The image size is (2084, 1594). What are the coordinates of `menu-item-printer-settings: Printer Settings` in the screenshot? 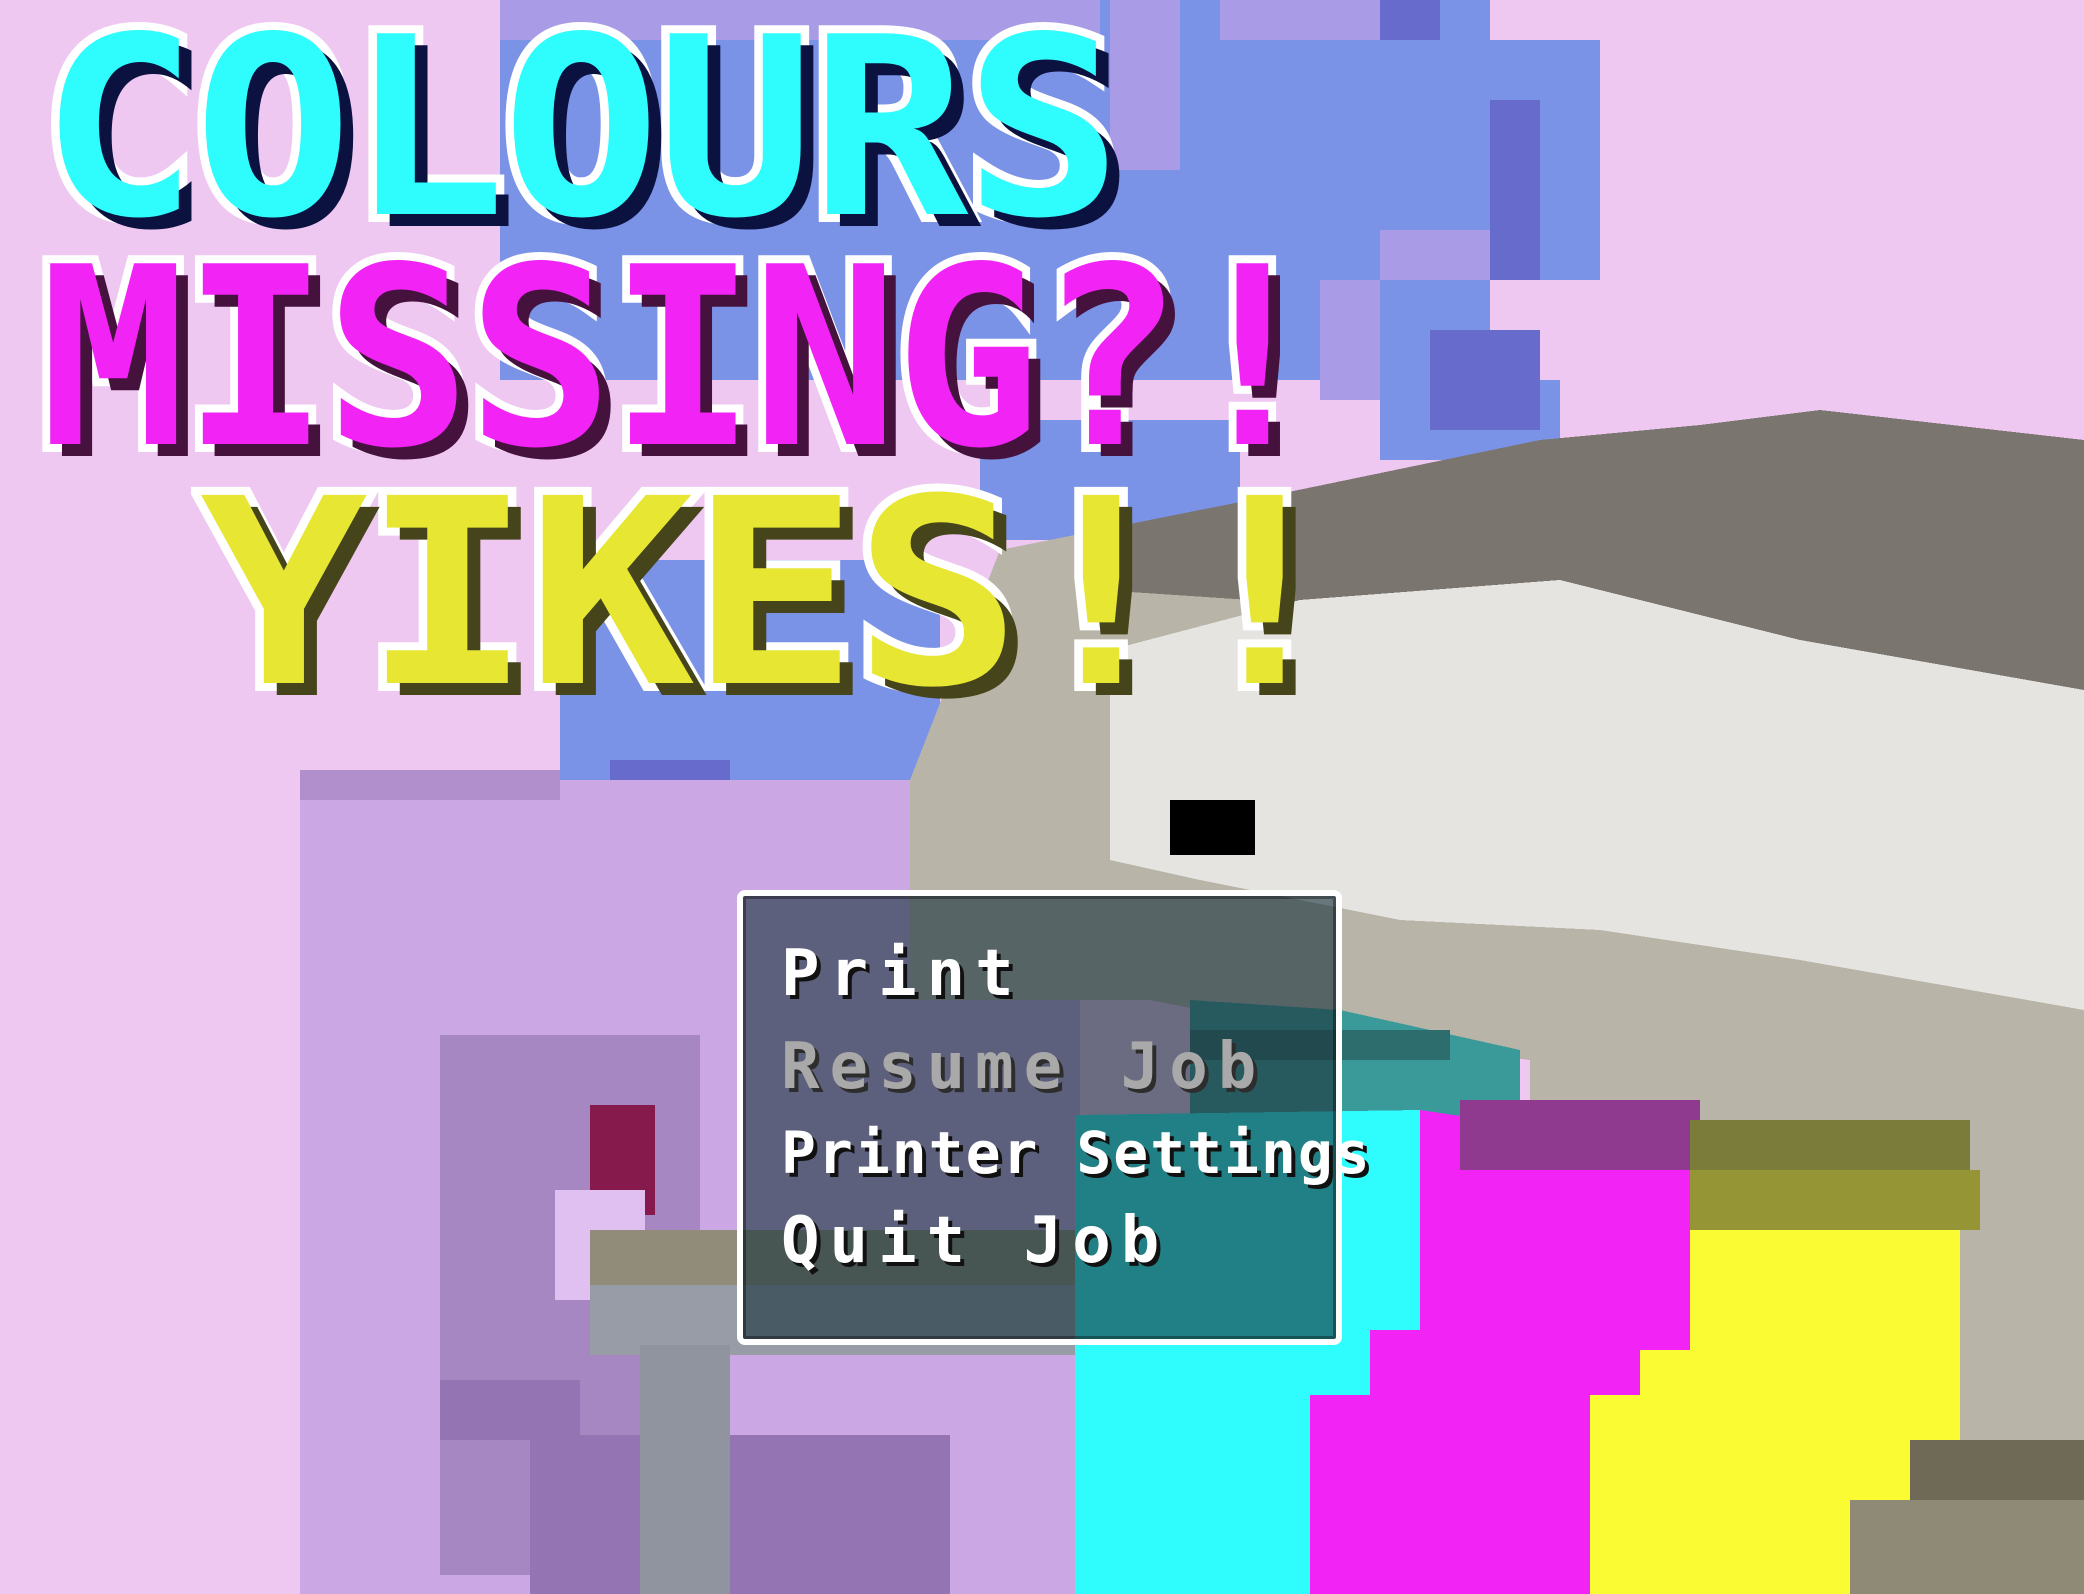 It's located at (1075, 1153).